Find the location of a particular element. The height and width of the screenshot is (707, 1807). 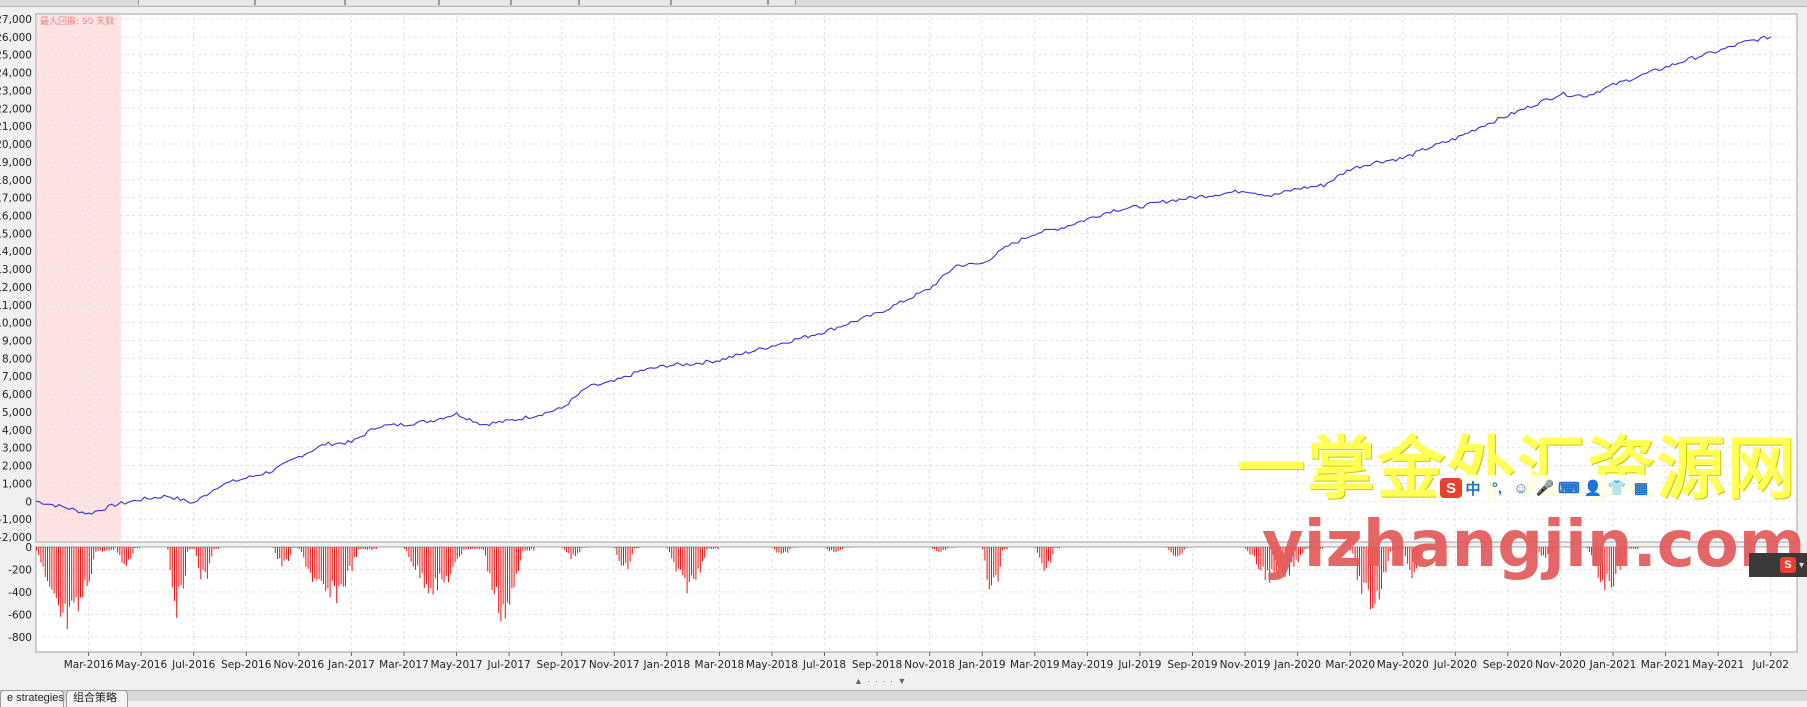

skin-icon: 👕 is located at coordinates (1617, 488).